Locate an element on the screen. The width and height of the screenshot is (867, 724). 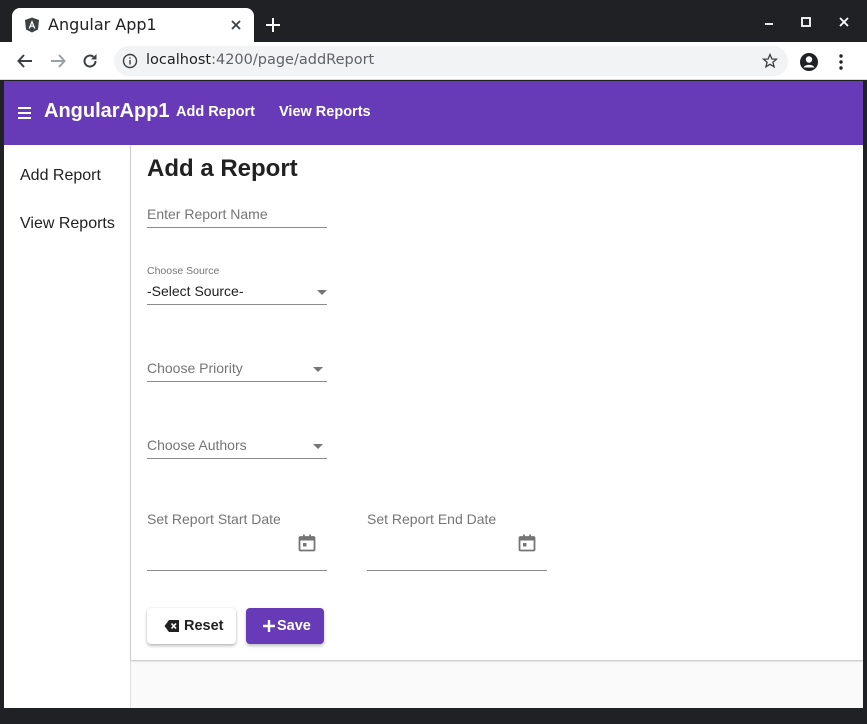
reload-icon is located at coordinates (90, 61).